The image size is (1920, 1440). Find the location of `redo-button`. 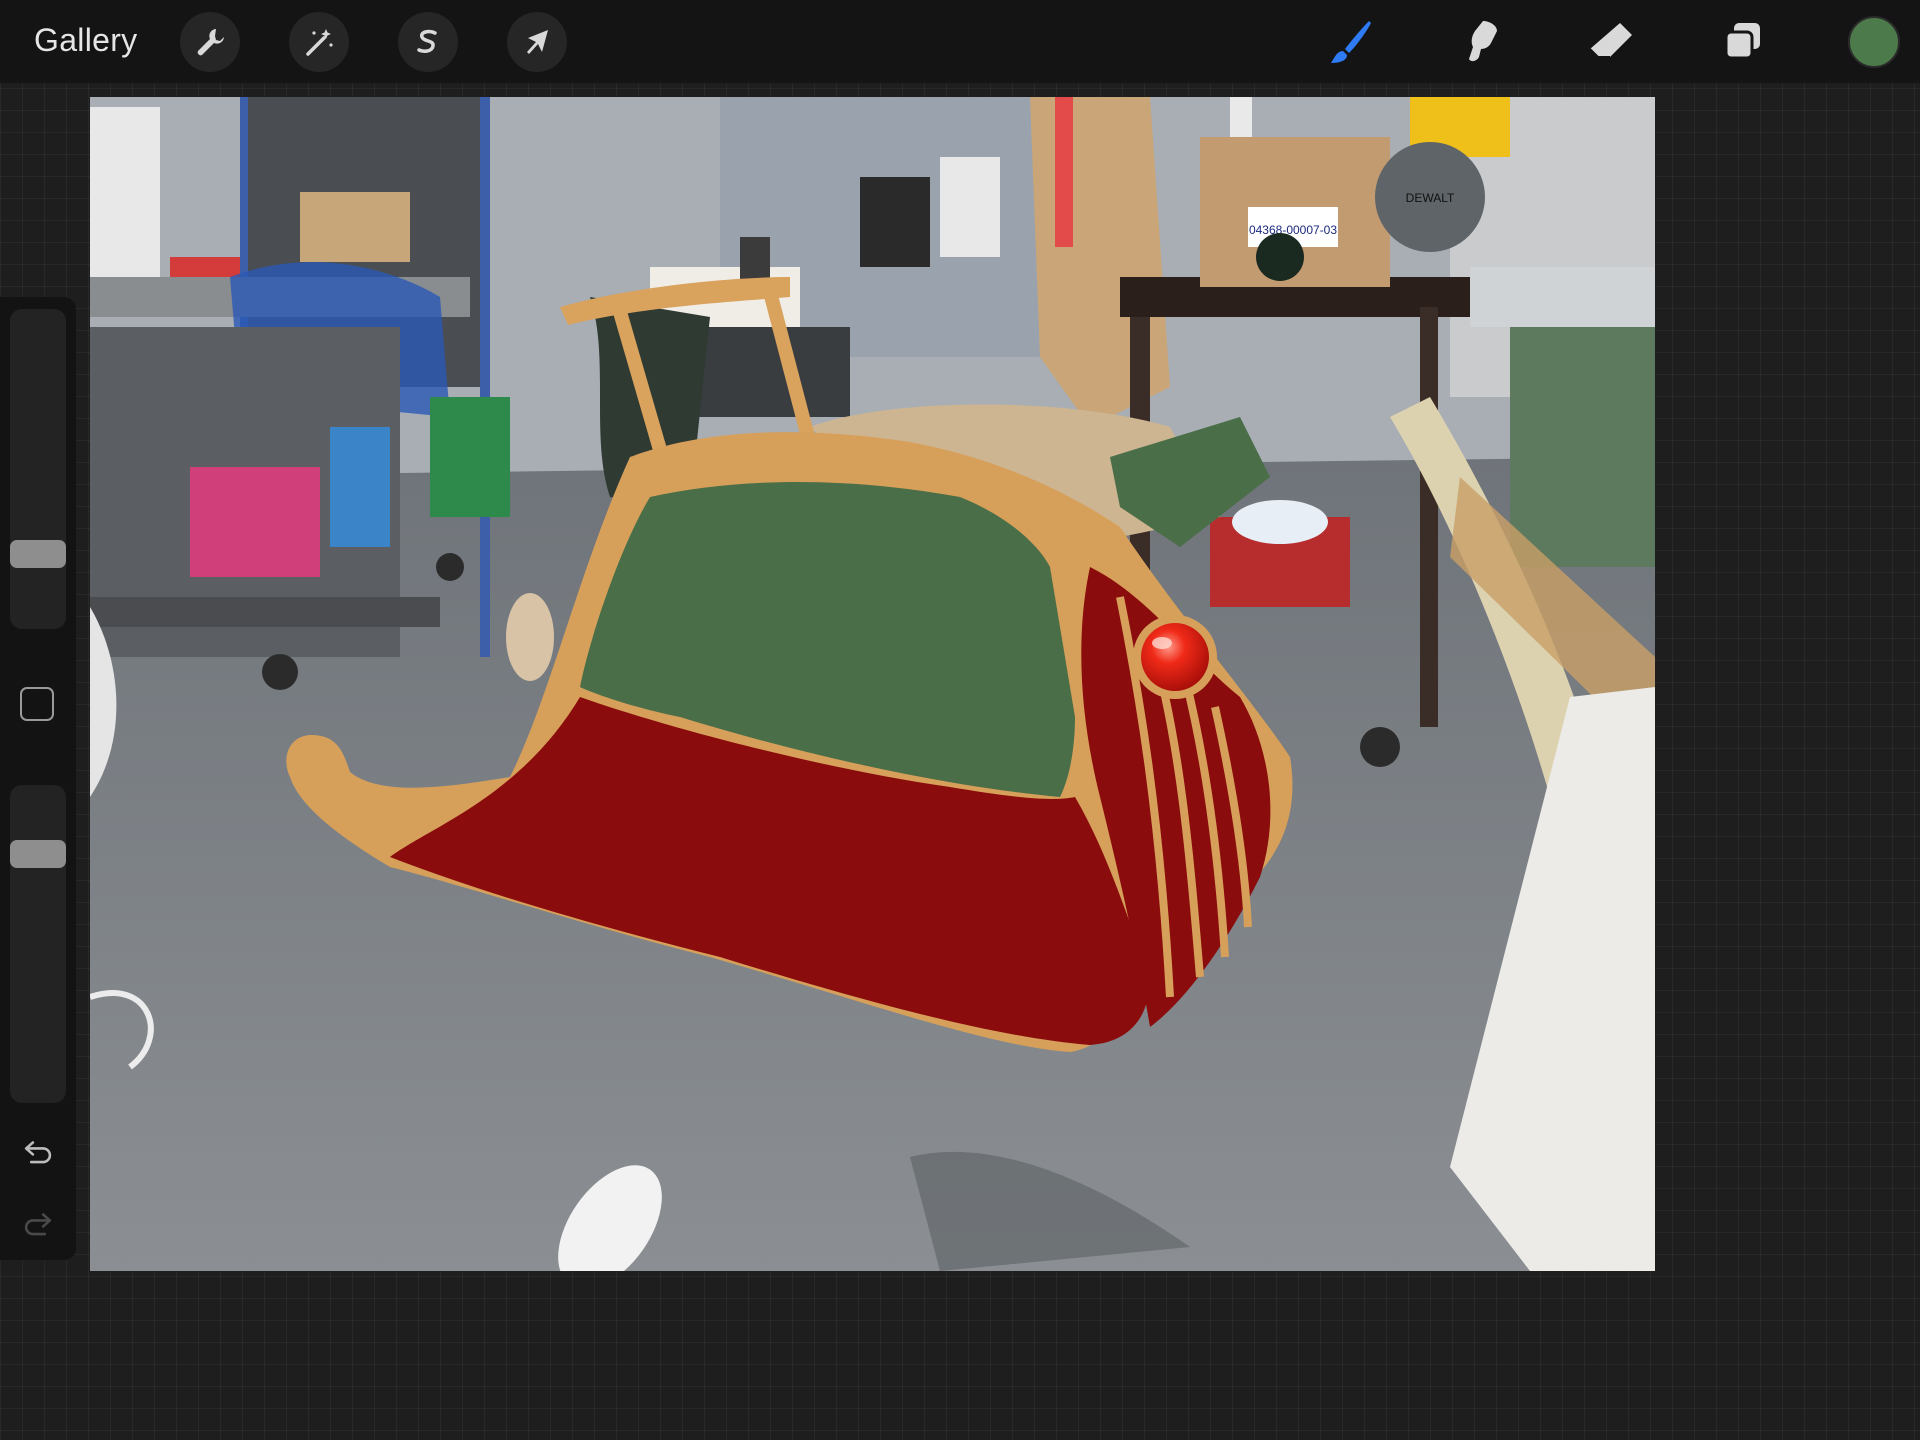

redo-button is located at coordinates (38, 1223).